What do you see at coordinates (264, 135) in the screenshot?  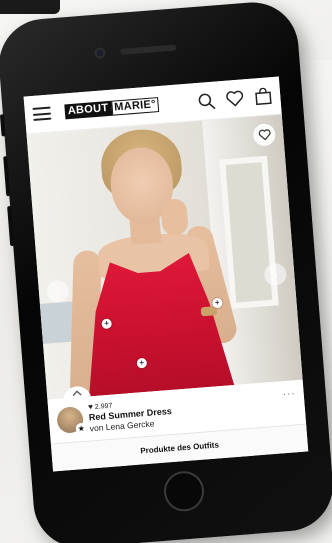 I see `heart-outline-icon` at bounding box center [264, 135].